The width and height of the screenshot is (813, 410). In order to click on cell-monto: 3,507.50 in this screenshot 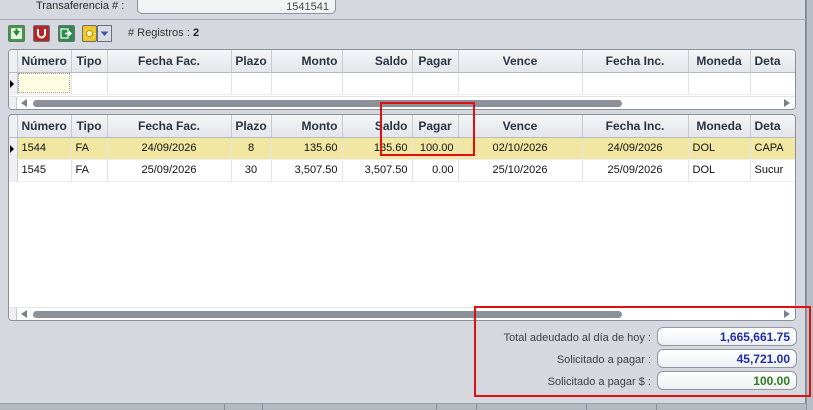, I will do `click(307, 170)`.